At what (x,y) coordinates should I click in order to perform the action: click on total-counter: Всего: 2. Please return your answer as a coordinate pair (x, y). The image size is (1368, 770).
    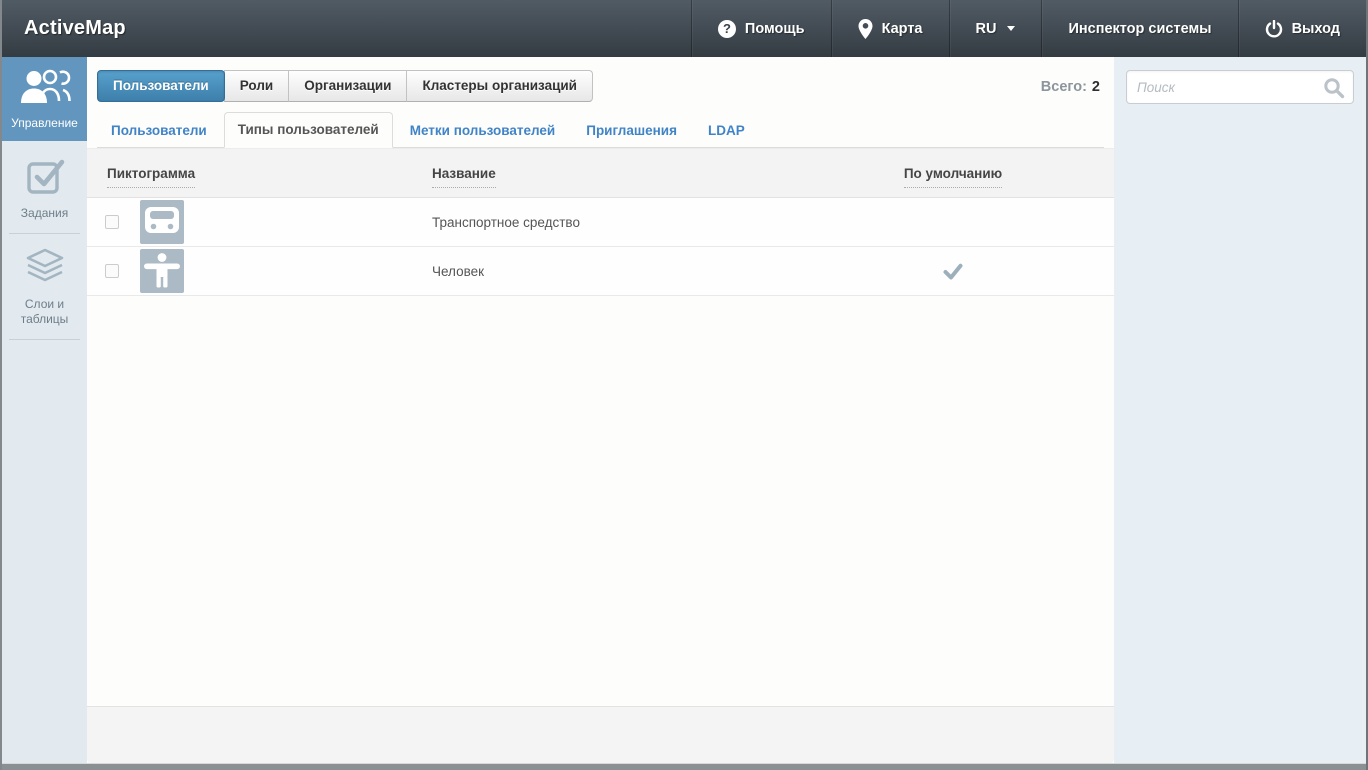
    Looking at the image, I should click on (1071, 82).